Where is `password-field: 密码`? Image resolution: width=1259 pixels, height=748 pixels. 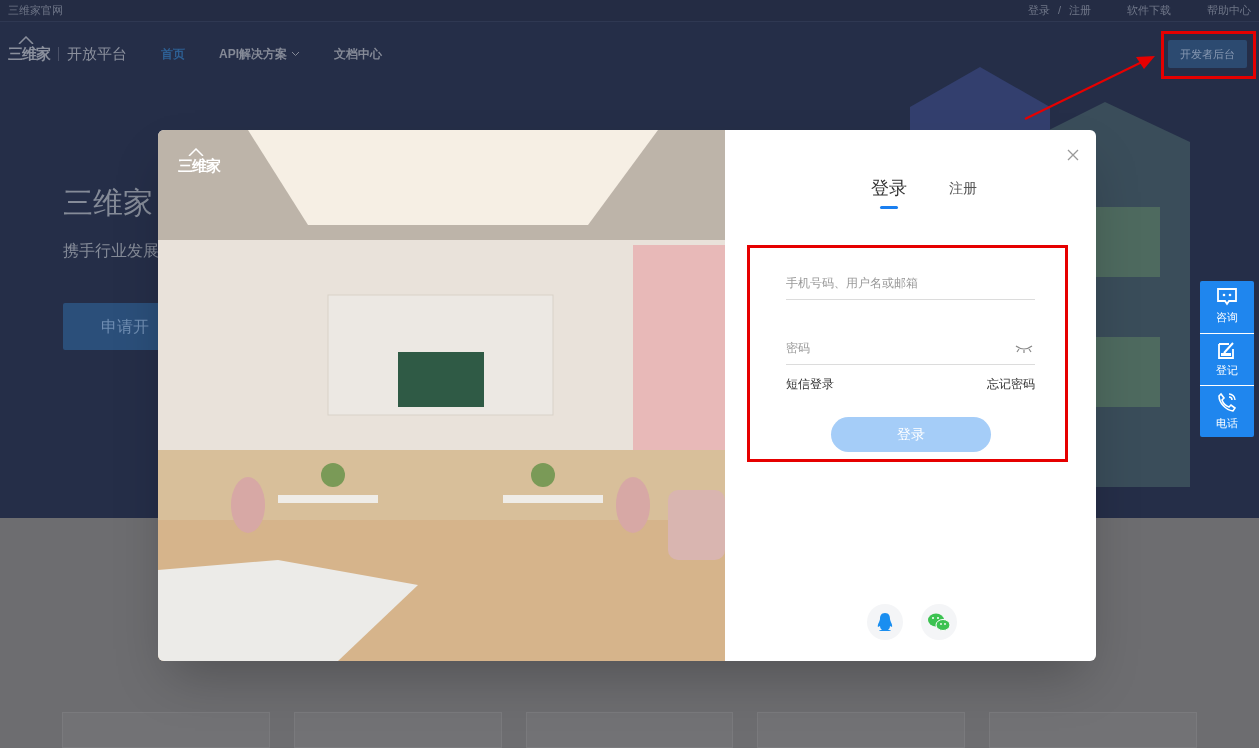 password-field: 密码 is located at coordinates (910, 348).